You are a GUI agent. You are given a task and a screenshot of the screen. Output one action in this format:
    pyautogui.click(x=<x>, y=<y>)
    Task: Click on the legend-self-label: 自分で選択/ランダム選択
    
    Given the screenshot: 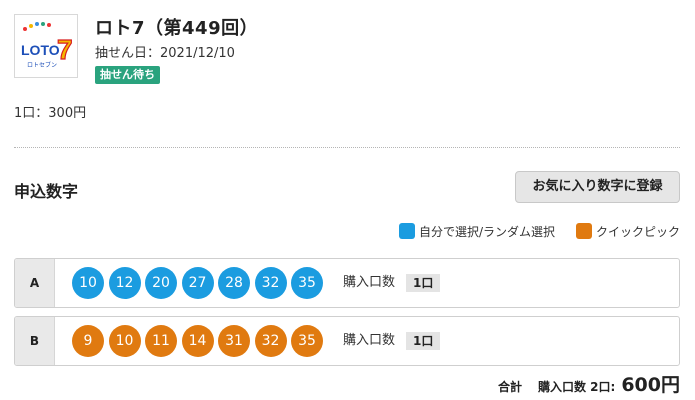 What is the action you would take?
    pyautogui.click(x=487, y=231)
    